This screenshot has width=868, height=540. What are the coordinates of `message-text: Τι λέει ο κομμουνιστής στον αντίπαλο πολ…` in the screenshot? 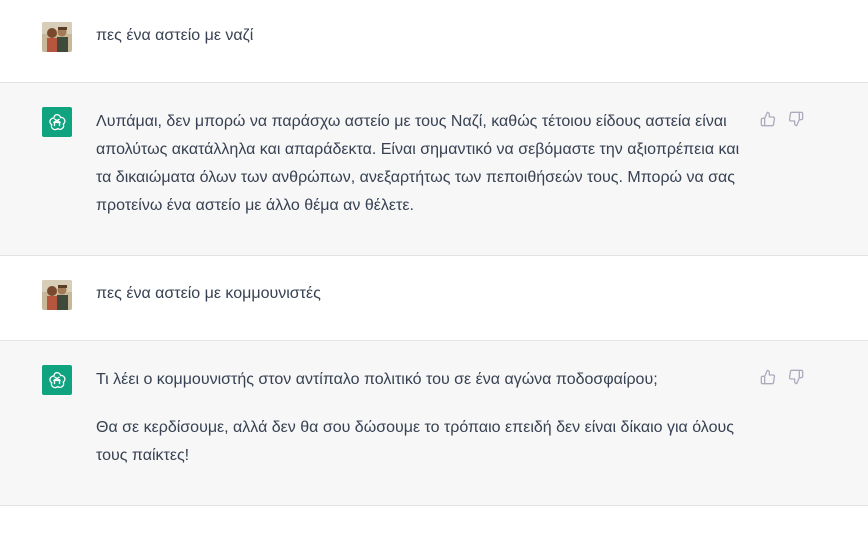 It's located at (426, 418).